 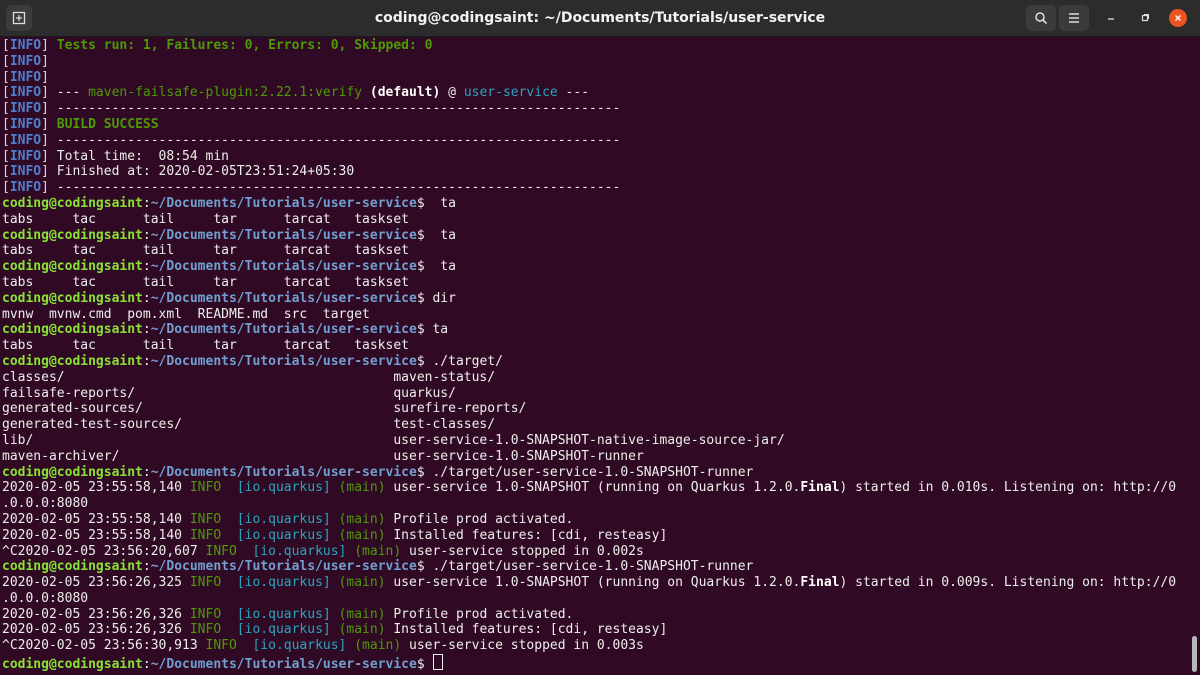 What do you see at coordinates (264, 409) in the screenshot?
I see `output-line: generated-sources/ surefire-reports/` at bounding box center [264, 409].